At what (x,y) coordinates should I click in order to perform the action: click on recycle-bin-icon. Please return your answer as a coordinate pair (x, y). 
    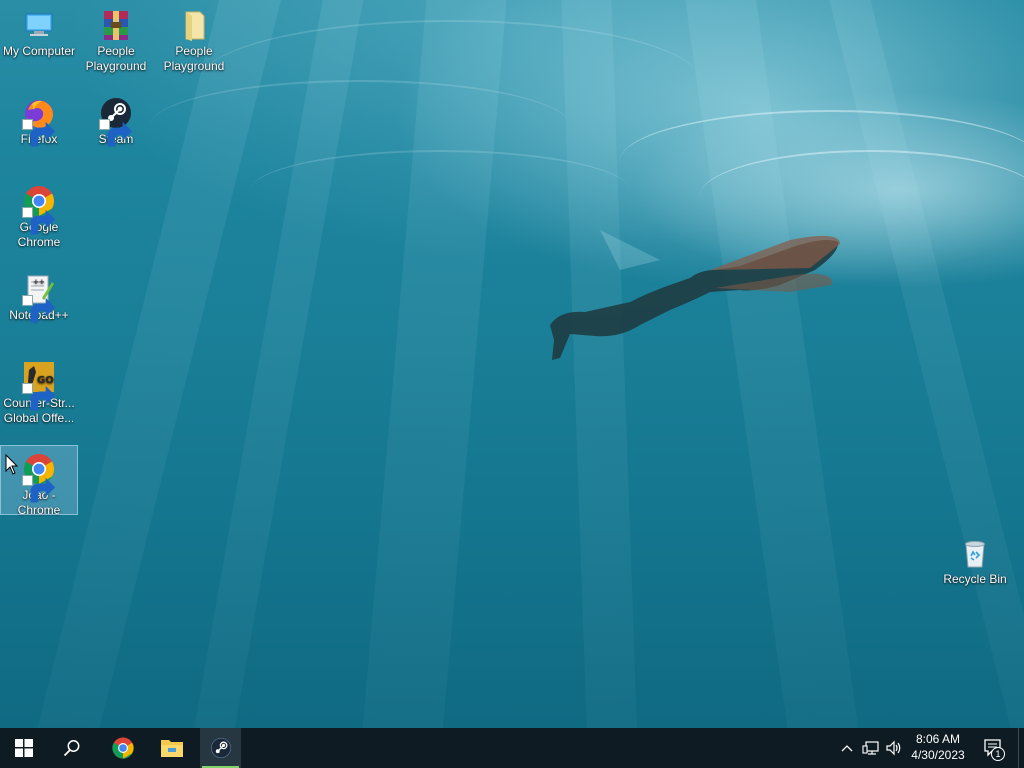
    Looking at the image, I should click on (975, 553).